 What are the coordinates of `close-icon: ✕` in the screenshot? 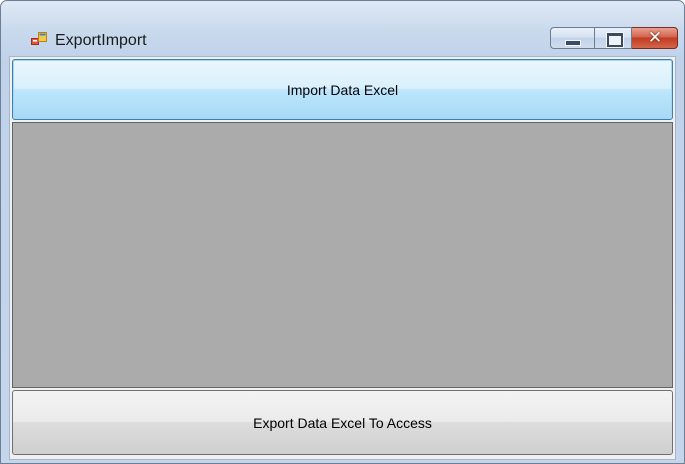 It's located at (655, 37).